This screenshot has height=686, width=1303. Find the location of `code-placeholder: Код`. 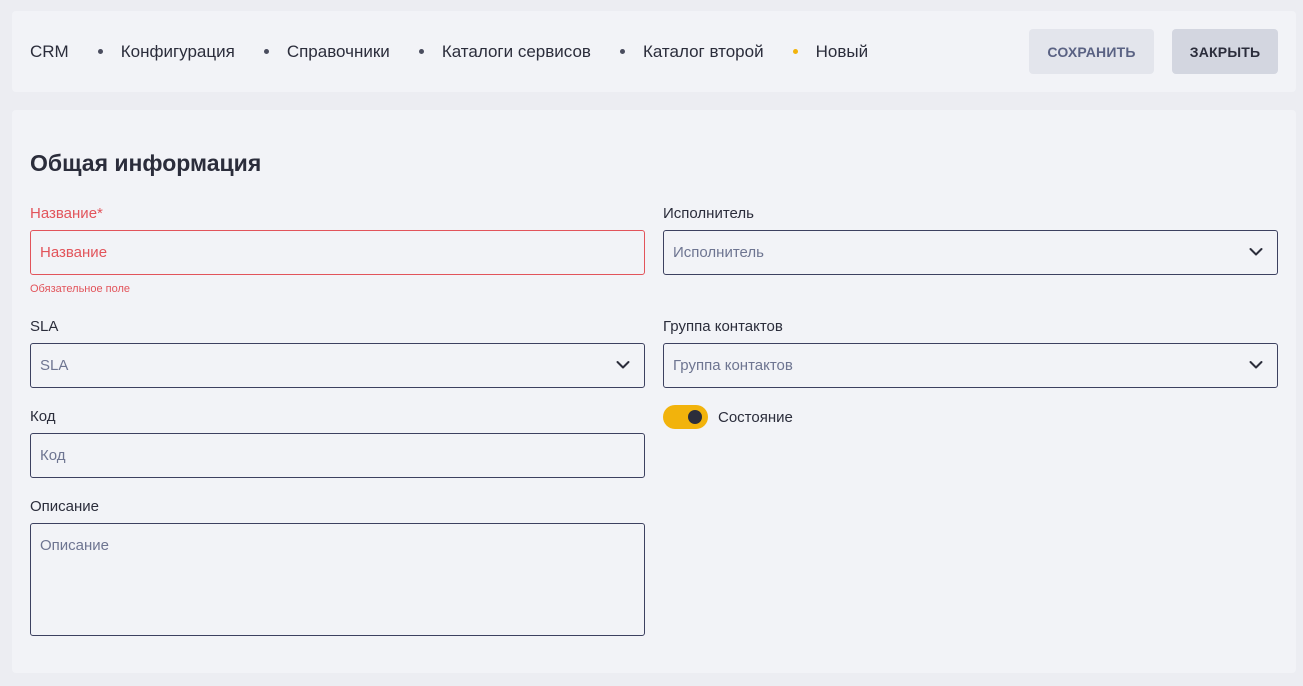

code-placeholder: Код is located at coordinates (53, 455).